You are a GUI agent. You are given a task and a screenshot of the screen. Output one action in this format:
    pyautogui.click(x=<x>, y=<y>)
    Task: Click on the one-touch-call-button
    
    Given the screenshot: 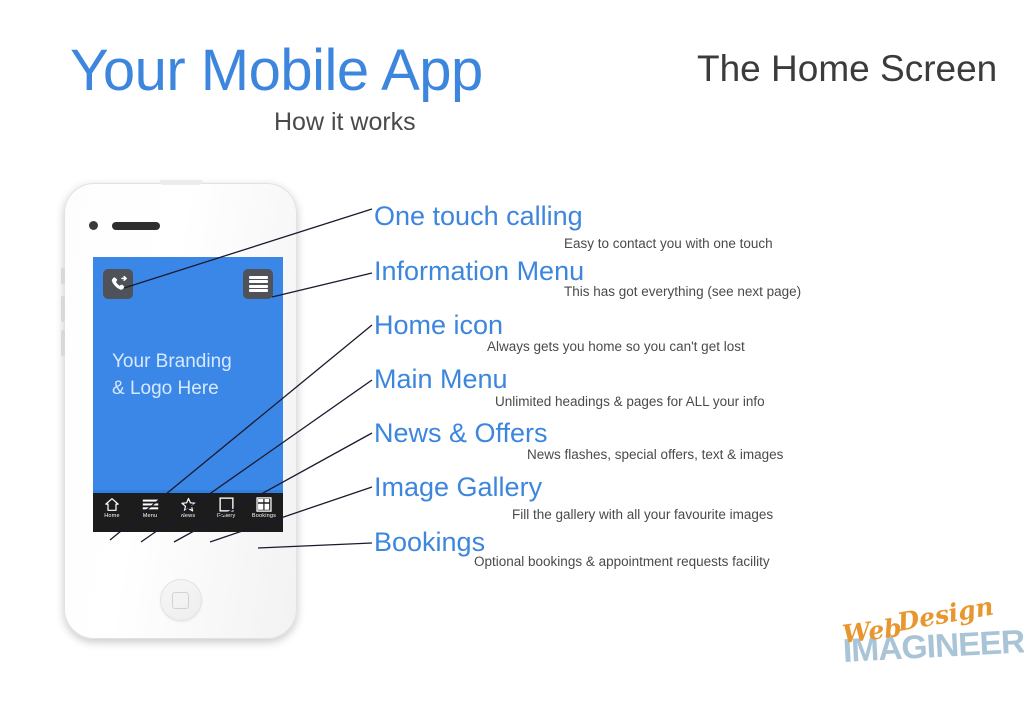 What is the action you would take?
    pyautogui.click(x=118, y=284)
    